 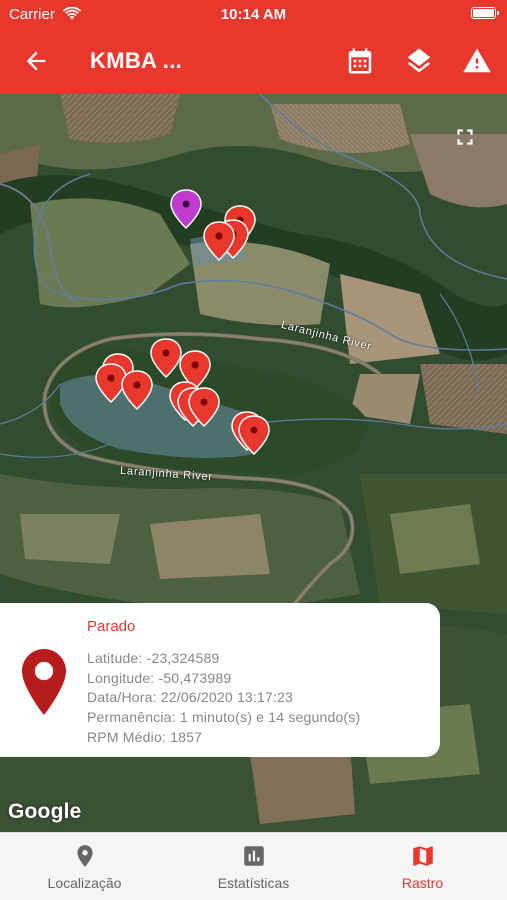 What do you see at coordinates (419, 61) in the screenshot?
I see `layers-icon` at bounding box center [419, 61].